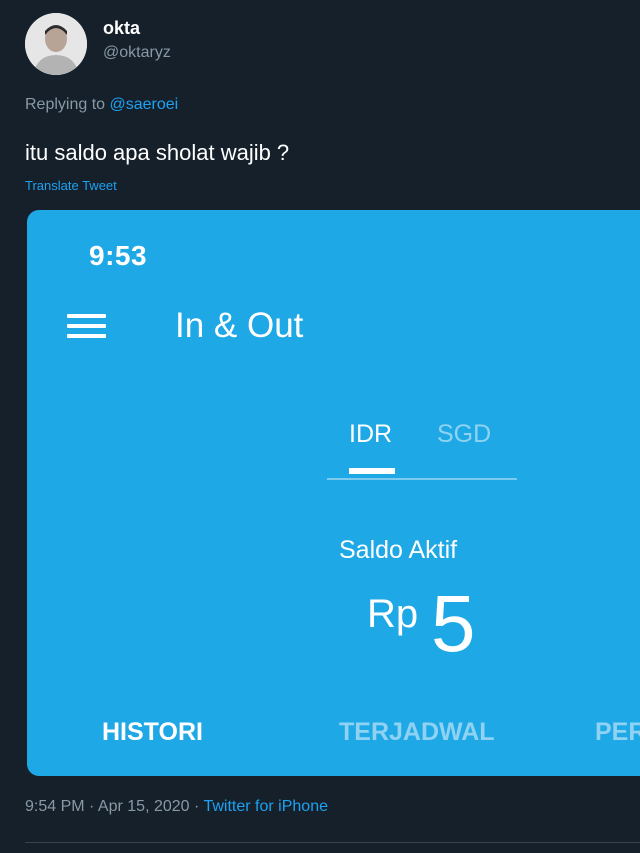  I want to click on avatar-photo, so click(56, 44).